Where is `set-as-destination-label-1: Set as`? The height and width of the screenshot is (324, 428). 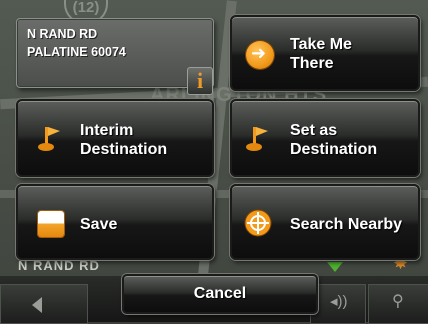 set-as-destination-label-1: Set as is located at coordinates (314, 130).